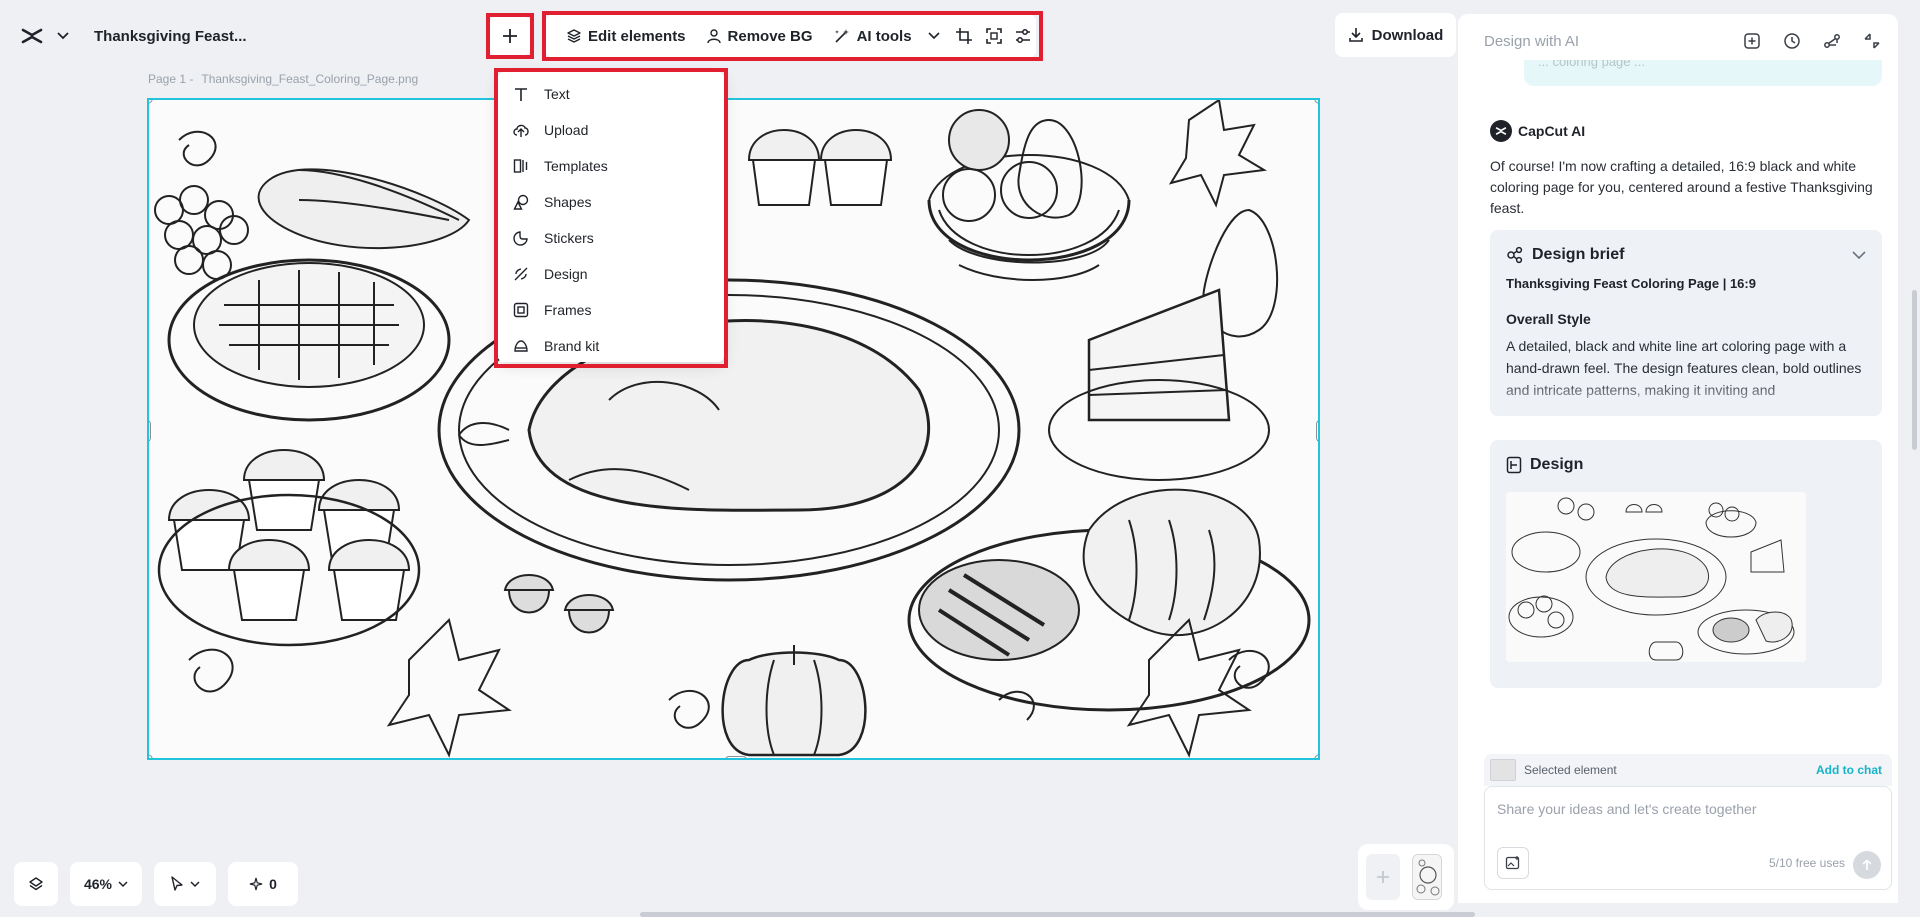 Image resolution: width=1920 pixels, height=917 pixels. What do you see at coordinates (1688, 770) in the screenshot?
I see `selected-element-row: Selected element Add to chat` at bounding box center [1688, 770].